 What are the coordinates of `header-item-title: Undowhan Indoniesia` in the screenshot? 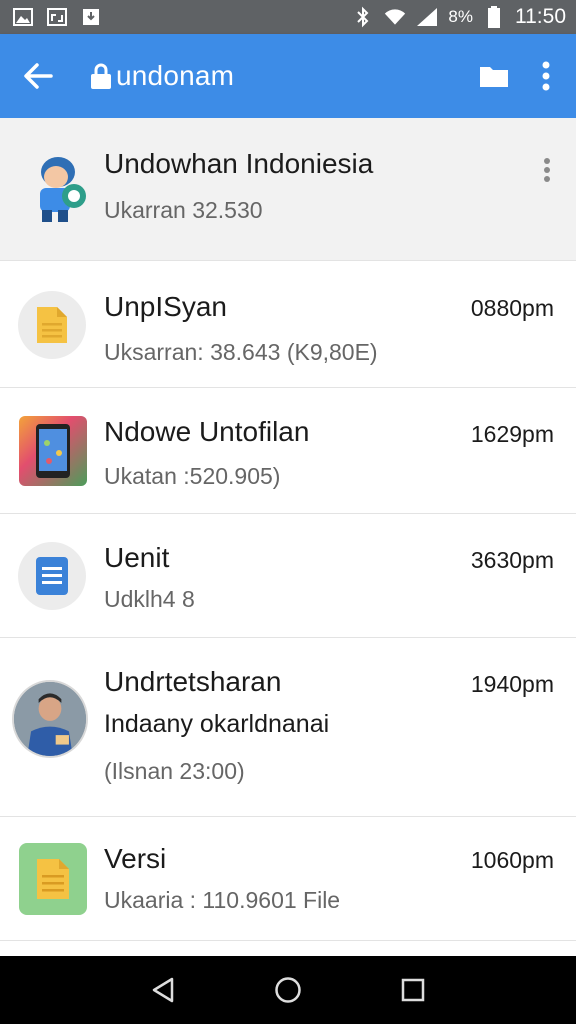 It's located at (239, 163).